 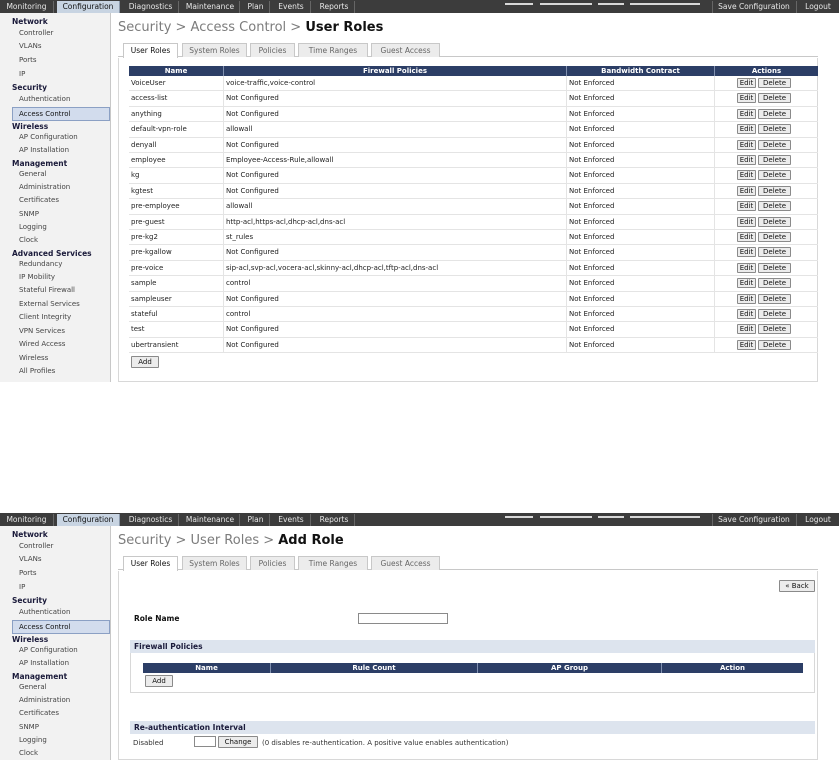 What do you see at coordinates (55, 305) in the screenshot?
I see `sidebar-item-external-services: External Services` at bounding box center [55, 305].